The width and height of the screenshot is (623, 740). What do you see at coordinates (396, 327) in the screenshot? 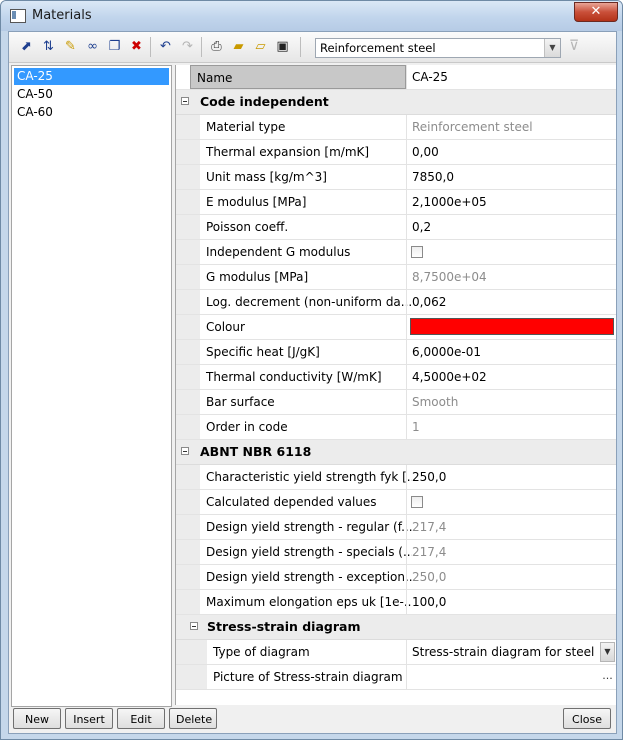
I see `property-row: Colour` at bounding box center [396, 327].